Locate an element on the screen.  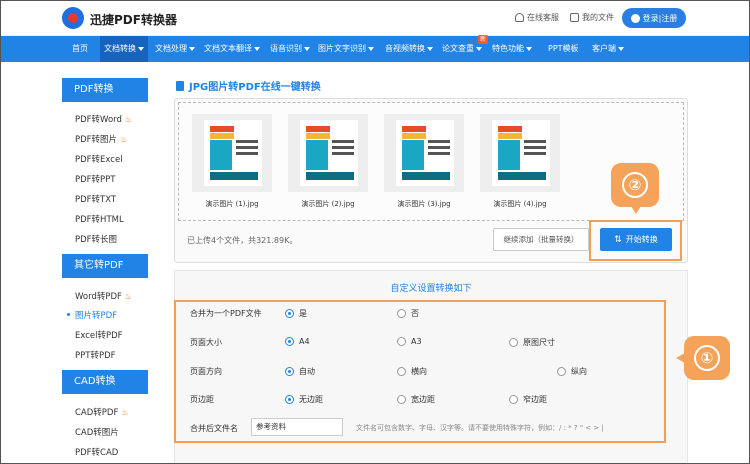
customer-service-link: 在线客服 is located at coordinates (537, 17).